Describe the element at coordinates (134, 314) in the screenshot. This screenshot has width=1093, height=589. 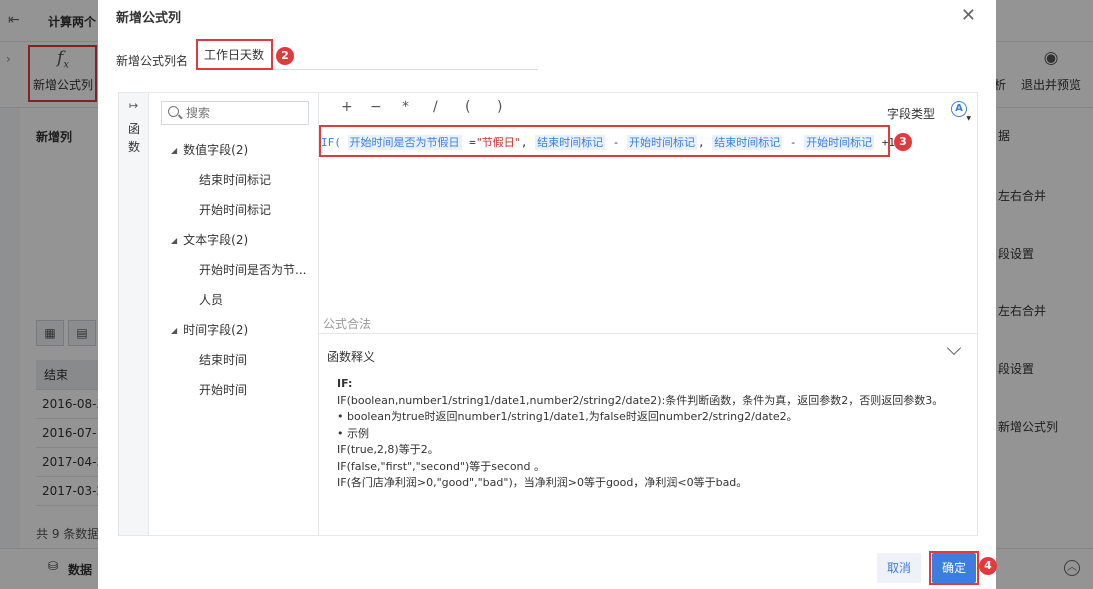
I see `function-side-tab: ↦ 函数` at that location.